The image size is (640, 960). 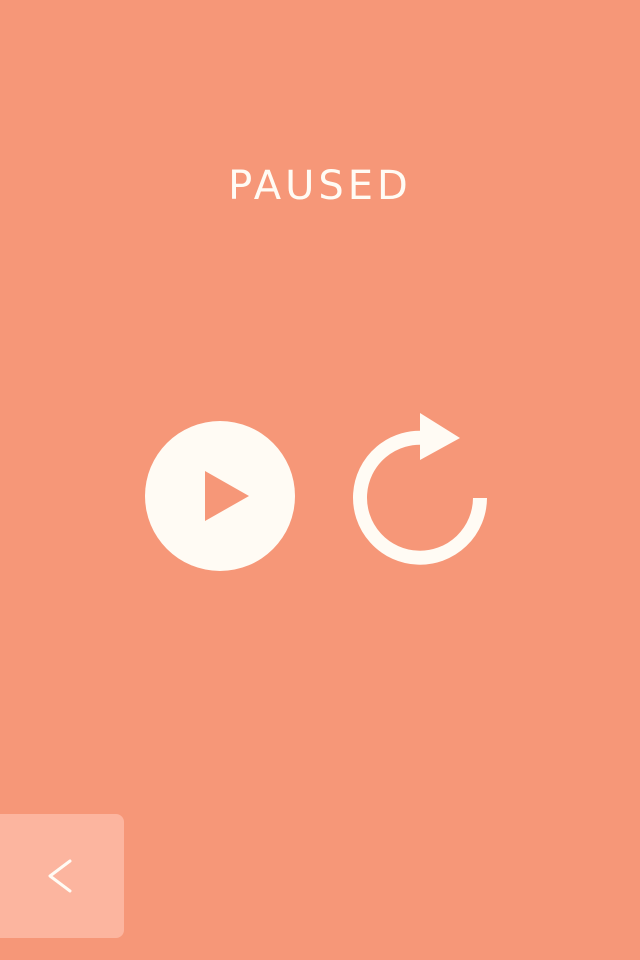 I want to click on chevron-left-icon, so click(x=60, y=876).